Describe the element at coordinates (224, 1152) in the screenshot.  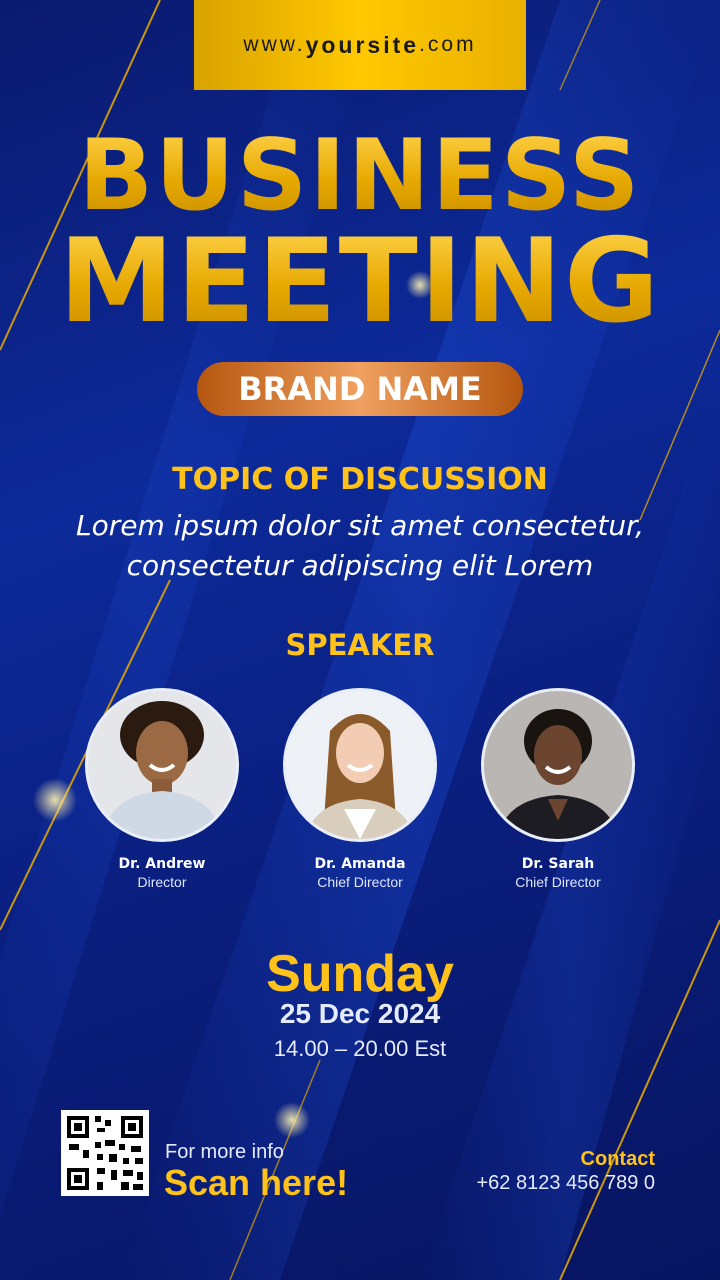
I see `more-info-text: For more info` at that location.